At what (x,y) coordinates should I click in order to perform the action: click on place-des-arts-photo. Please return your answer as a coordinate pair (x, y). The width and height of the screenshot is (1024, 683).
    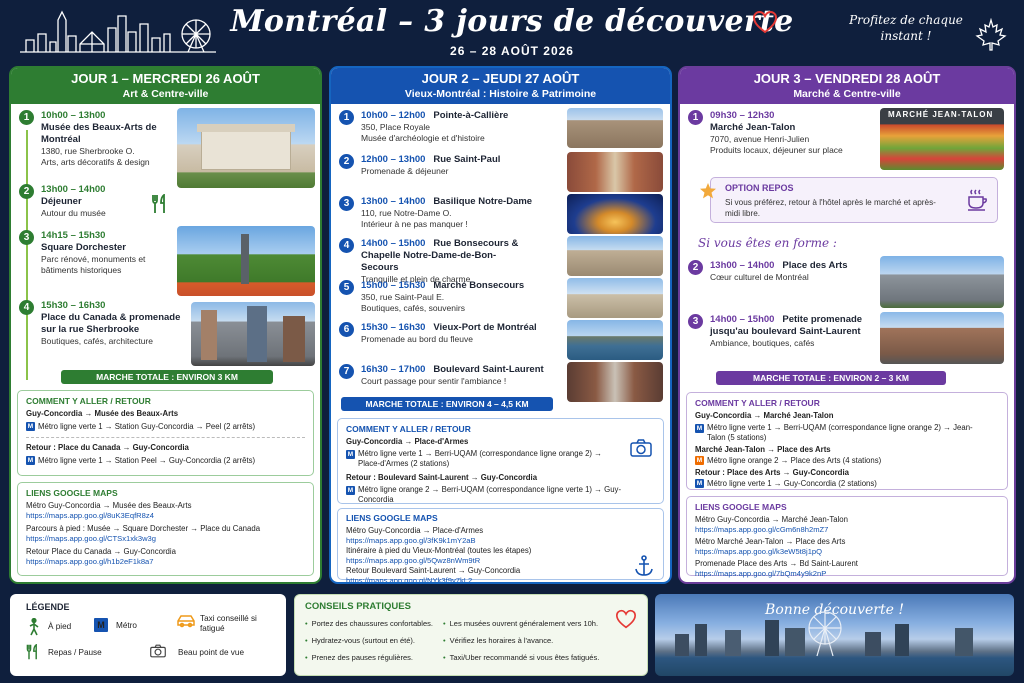
    Looking at the image, I should click on (942, 282).